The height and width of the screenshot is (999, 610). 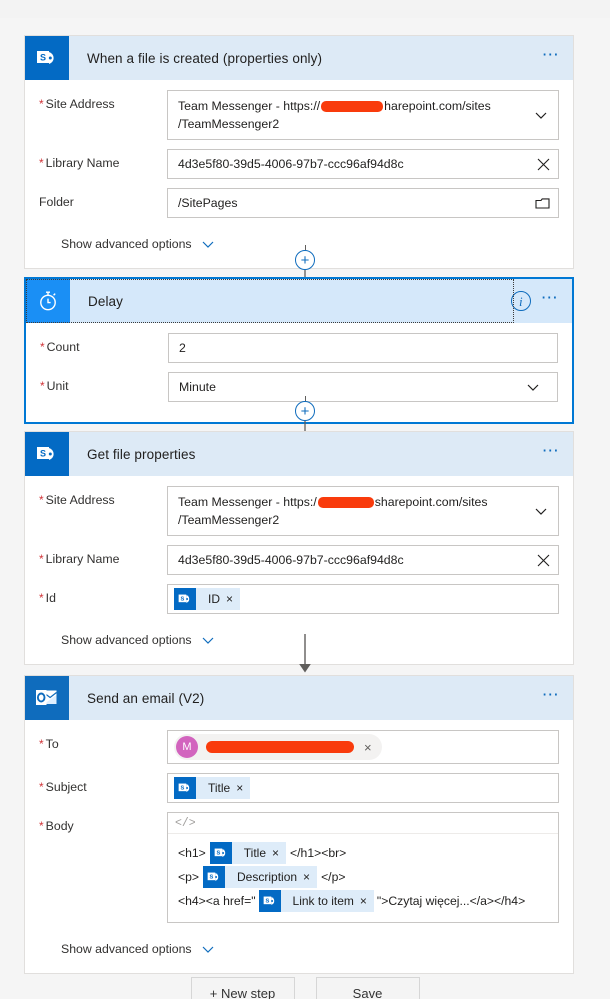 I want to click on remove-recipient-icon: ×, so click(x=371, y=747).